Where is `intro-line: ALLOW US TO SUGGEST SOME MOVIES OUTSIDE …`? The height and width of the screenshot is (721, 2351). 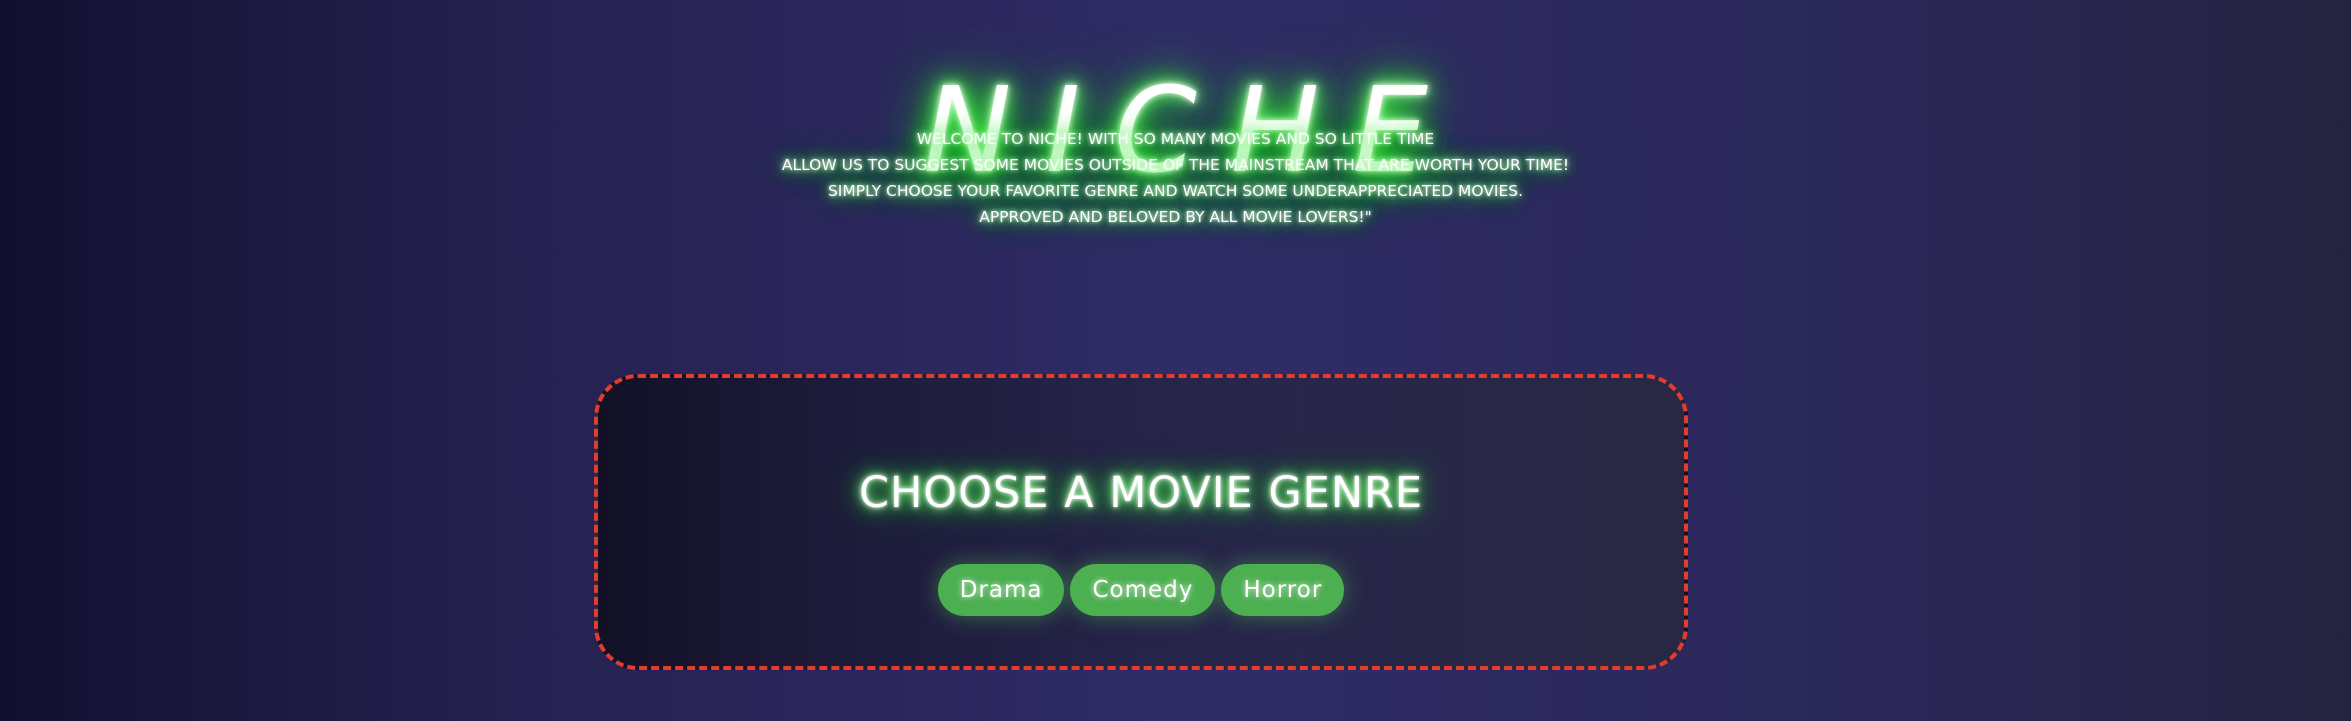
intro-line: ALLOW US TO SUGGEST SOME MOVIES OUTSIDE … is located at coordinates (1175, 165).